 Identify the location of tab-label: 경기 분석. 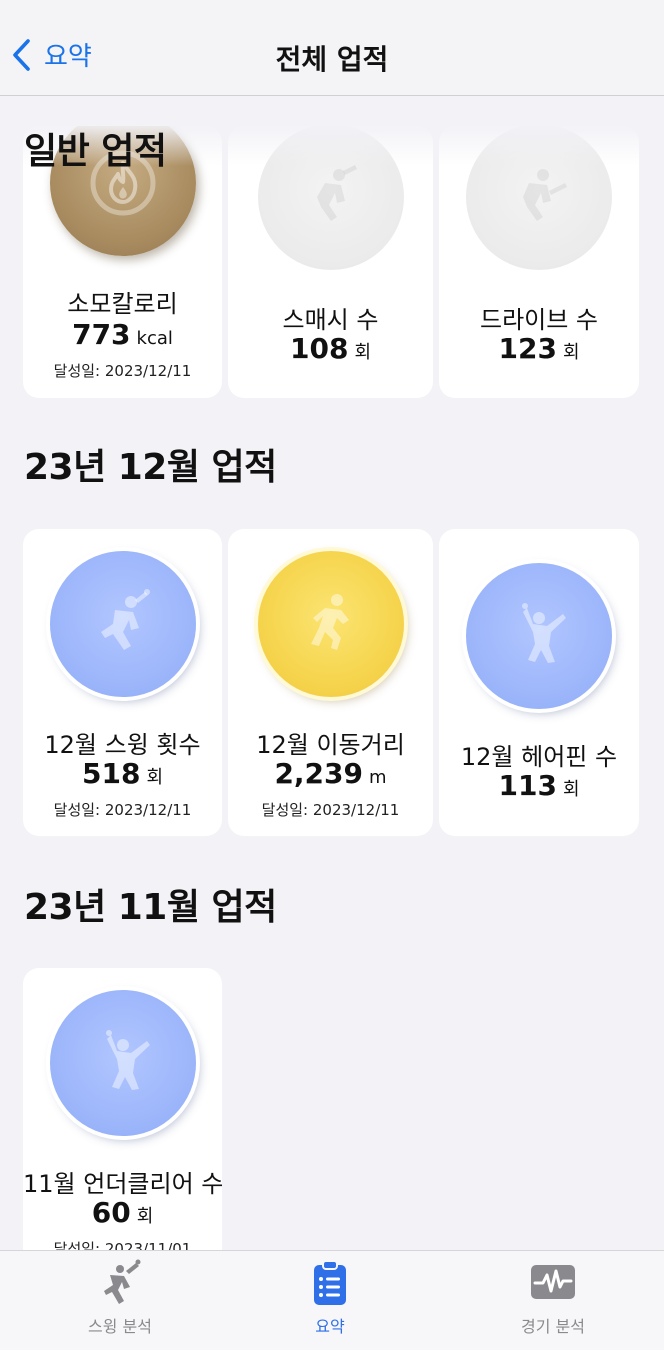
(553, 1326).